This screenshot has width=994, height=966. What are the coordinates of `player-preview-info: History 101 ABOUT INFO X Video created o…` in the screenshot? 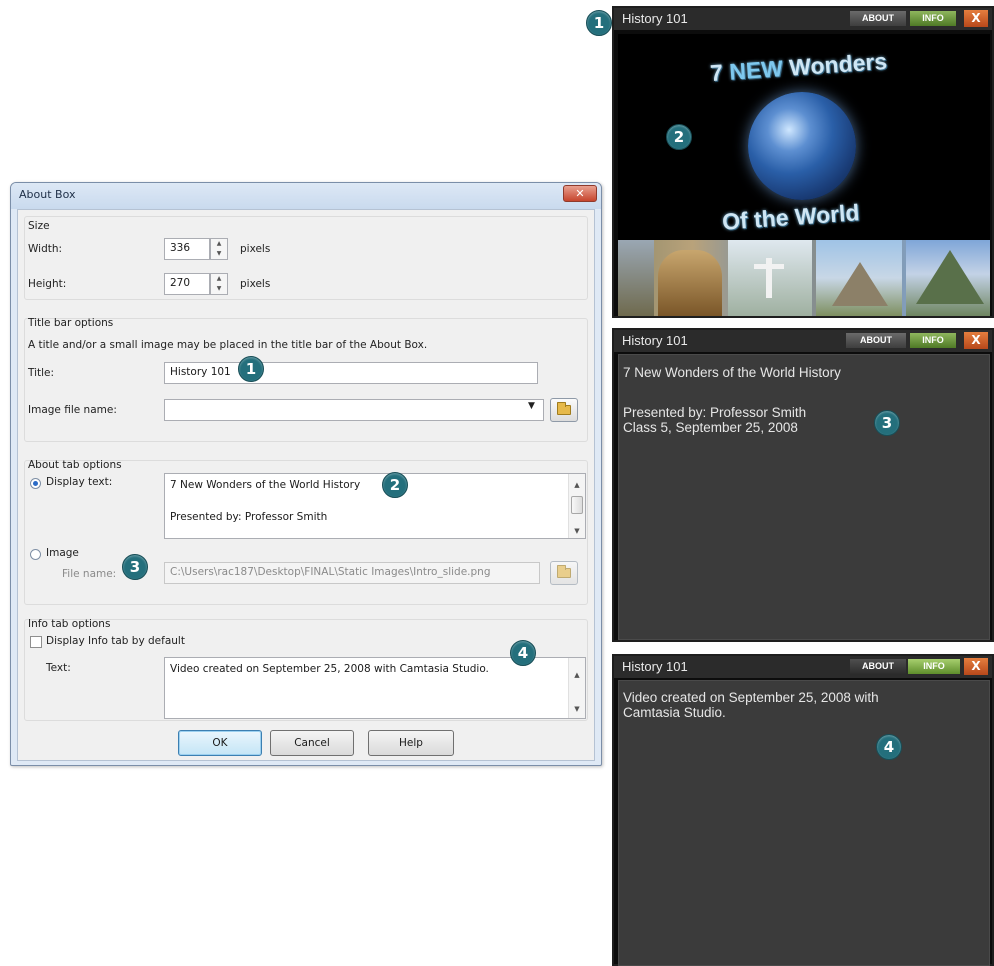 It's located at (803, 810).